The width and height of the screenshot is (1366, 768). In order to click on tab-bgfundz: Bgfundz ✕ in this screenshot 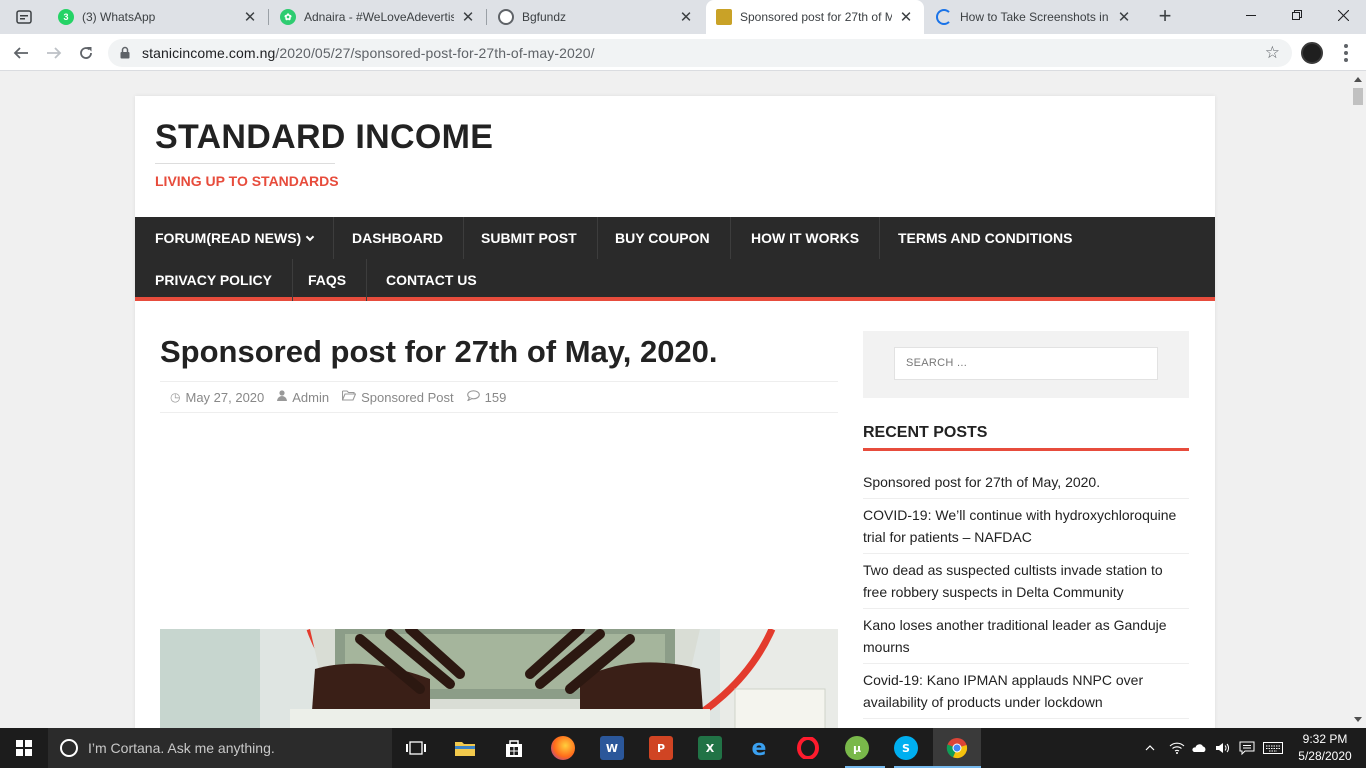, I will do `click(596, 17)`.